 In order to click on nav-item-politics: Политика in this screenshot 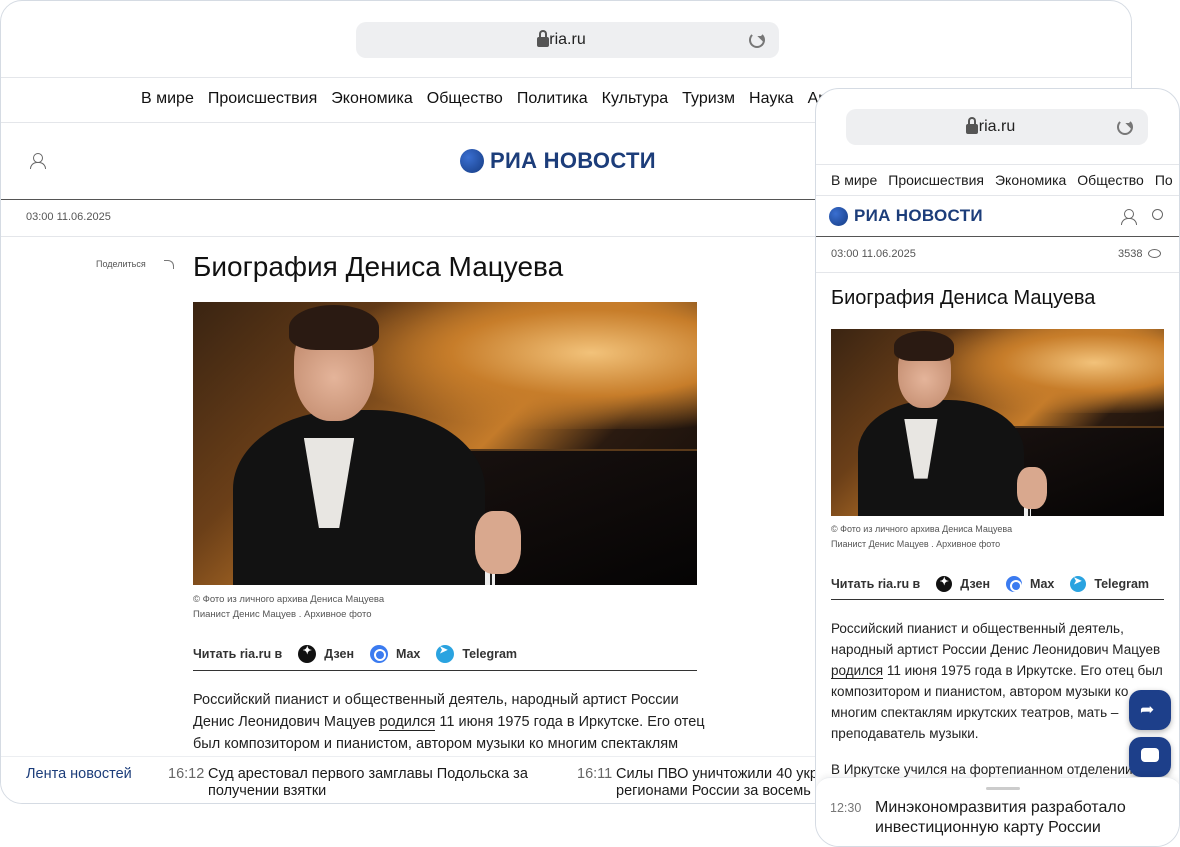, I will do `click(552, 98)`.